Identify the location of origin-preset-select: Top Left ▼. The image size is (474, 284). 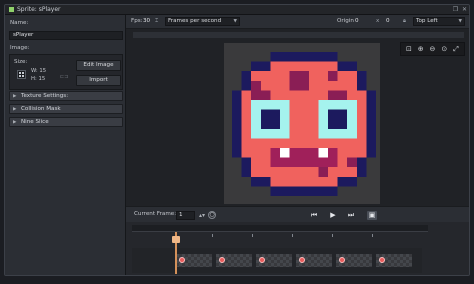
(439, 21).